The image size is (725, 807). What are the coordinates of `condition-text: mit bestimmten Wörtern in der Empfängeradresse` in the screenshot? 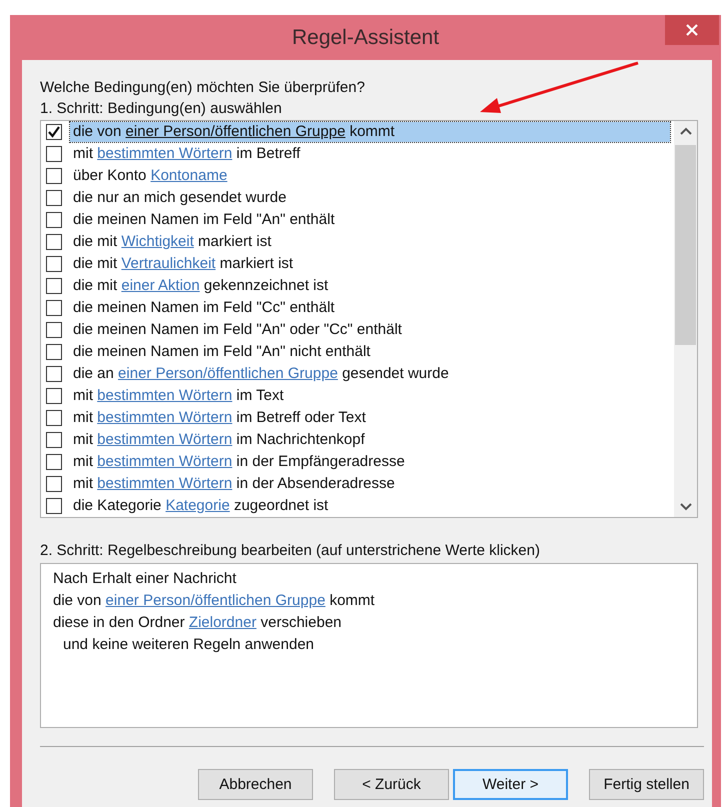 It's located at (370, 462).